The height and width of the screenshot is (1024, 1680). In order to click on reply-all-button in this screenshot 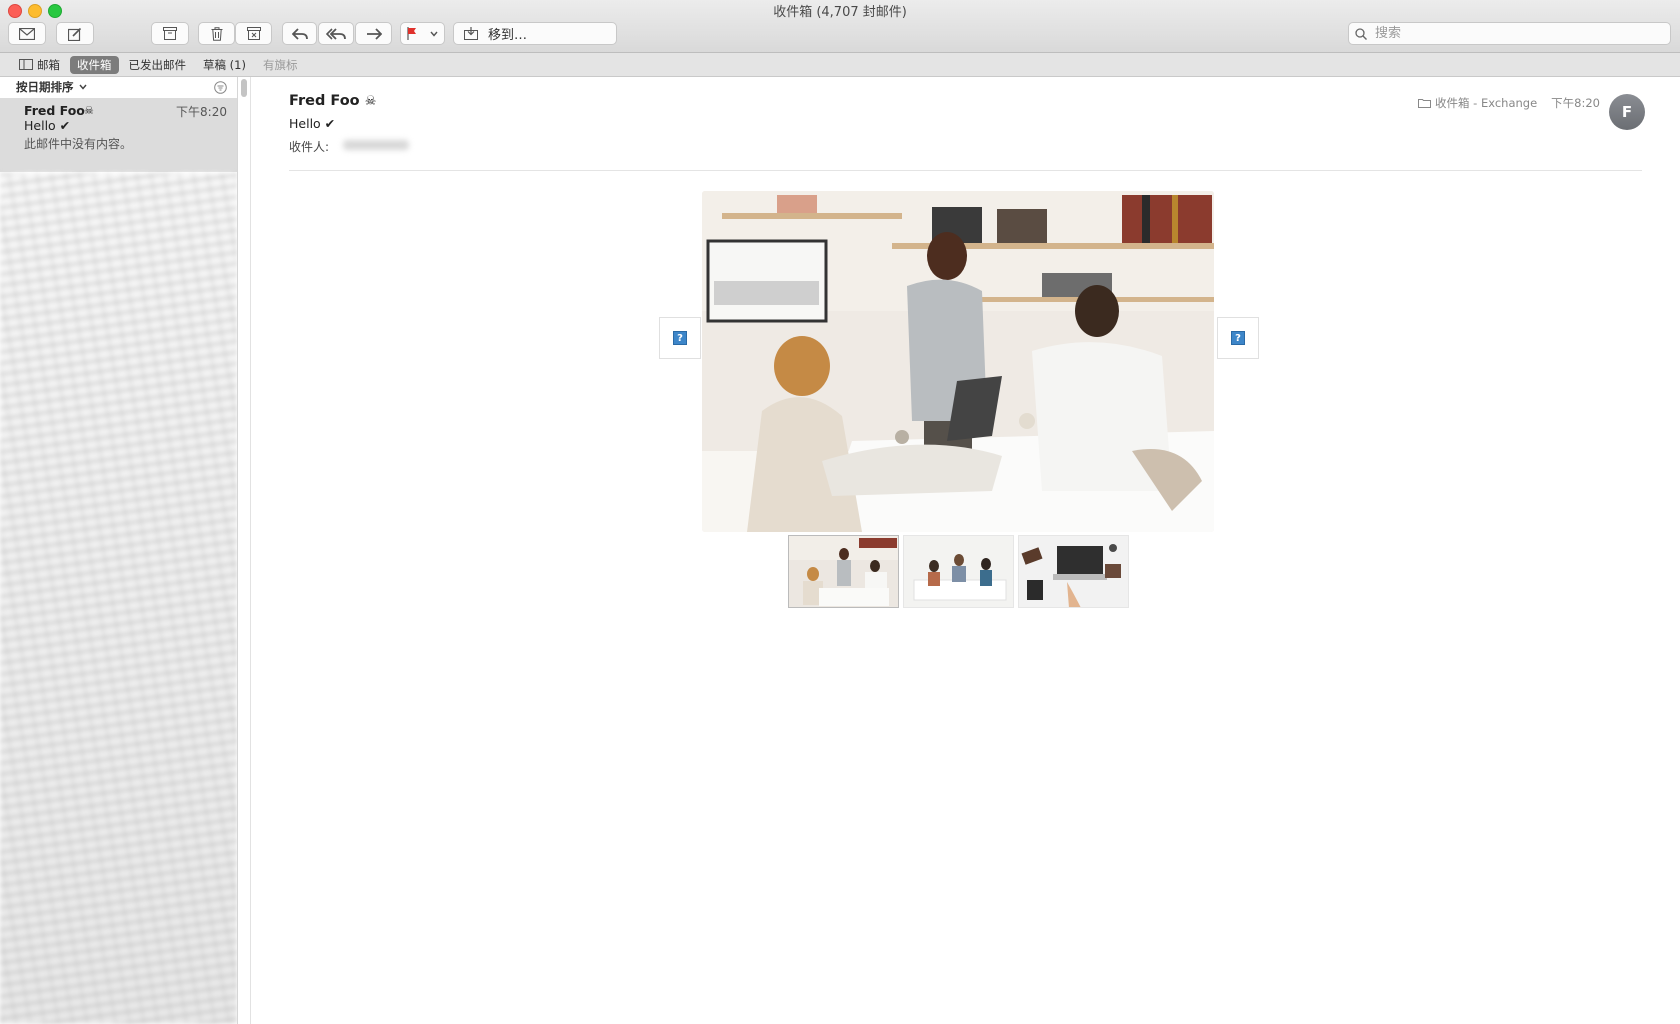, I will do `click(336, 33)`.